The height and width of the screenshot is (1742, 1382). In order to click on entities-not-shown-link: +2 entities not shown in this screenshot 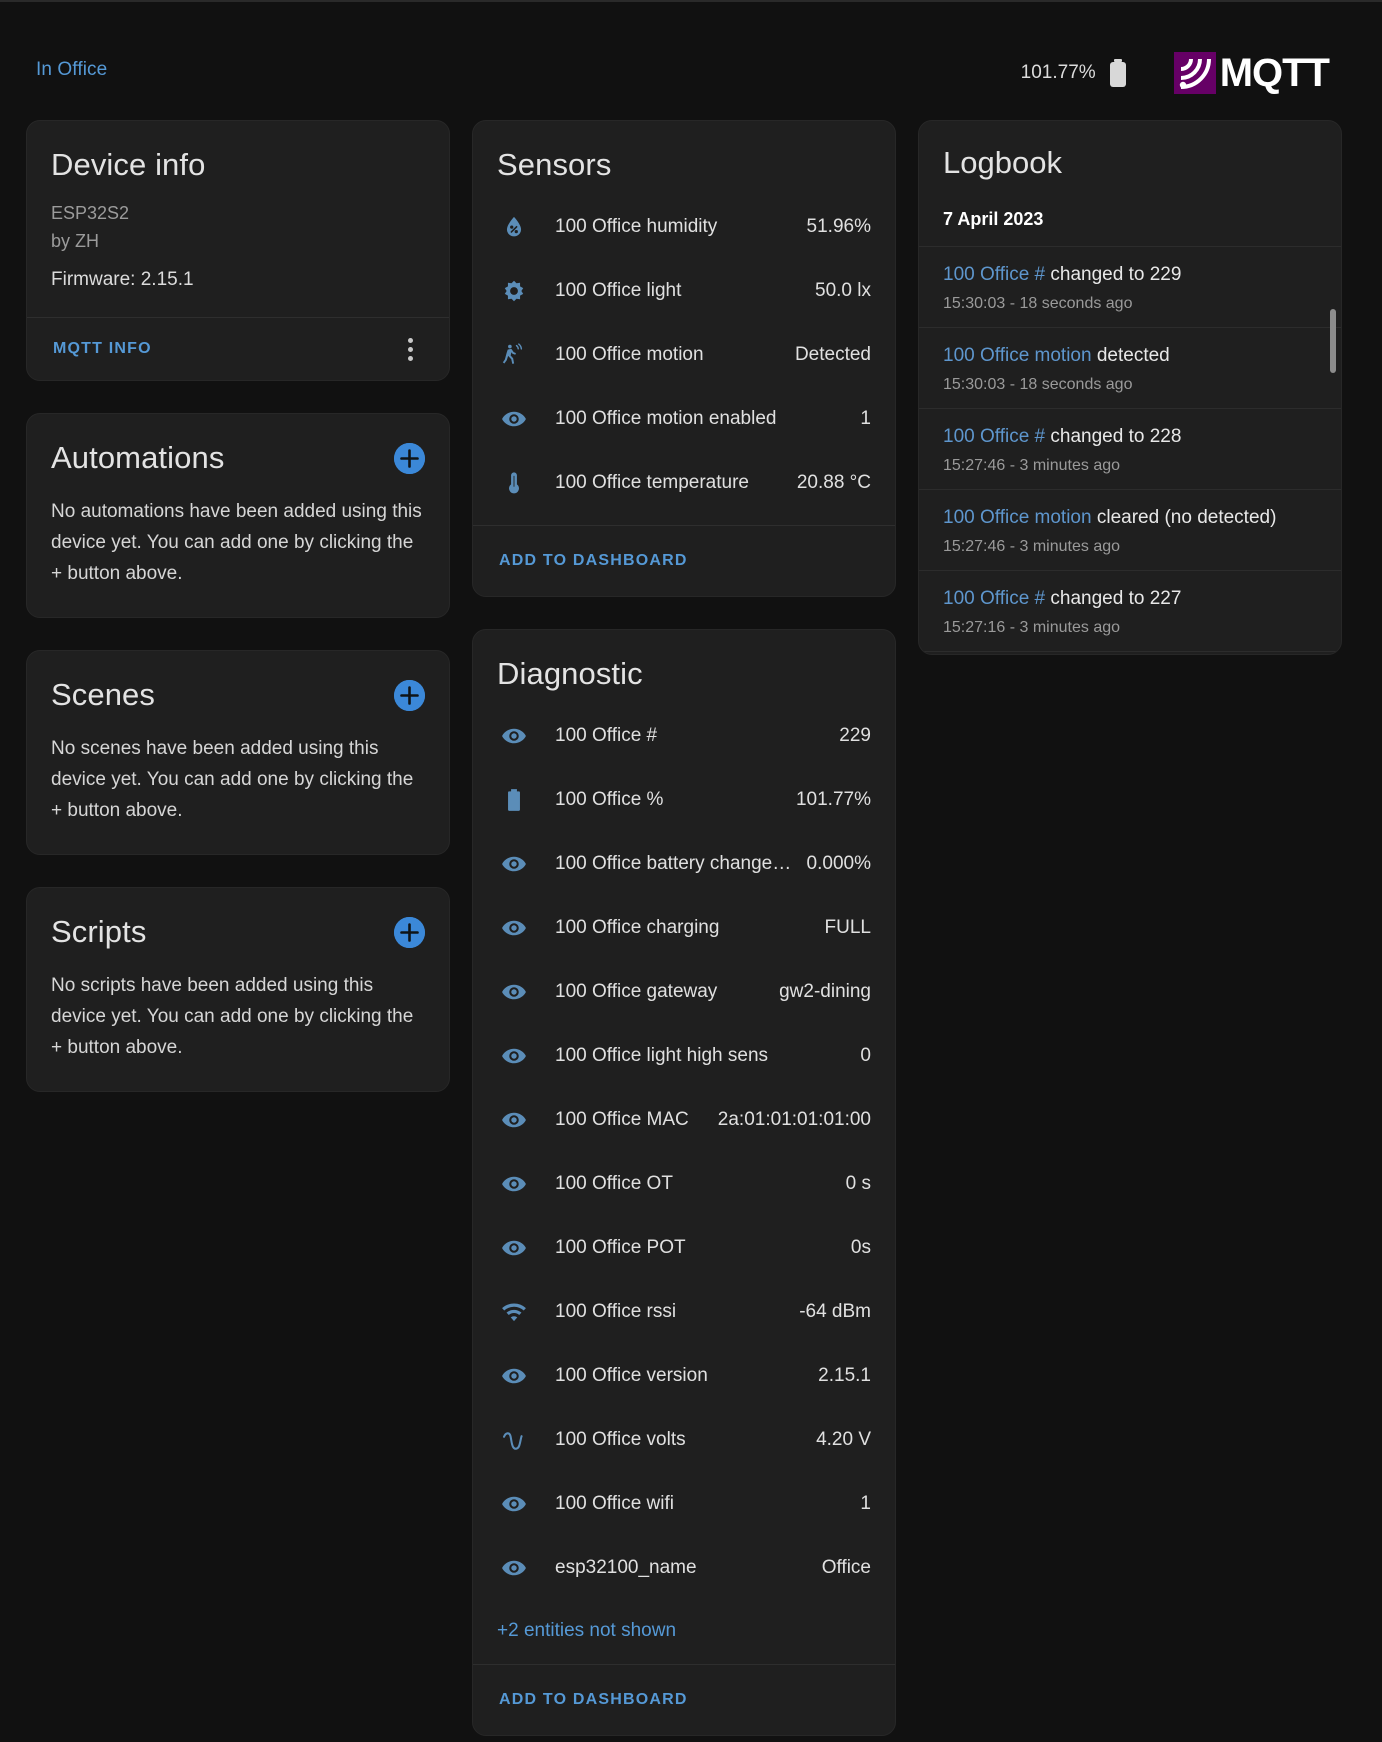, I will do `click(684, 1637)`.